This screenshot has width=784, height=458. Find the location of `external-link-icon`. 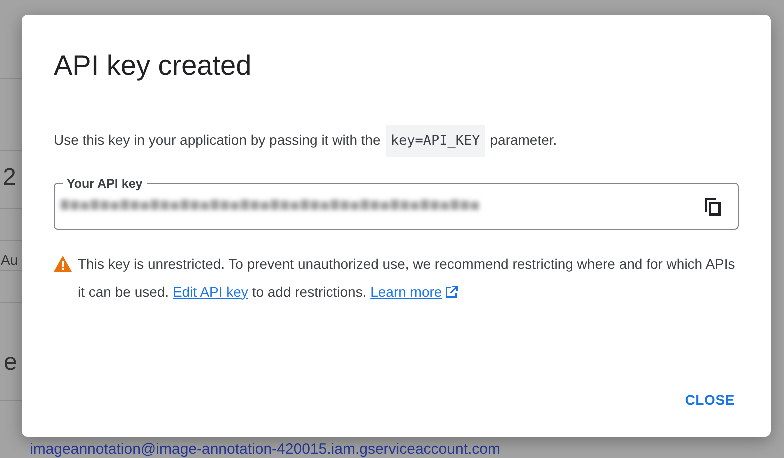

external-link-icon is located at coordinates (452, 291).